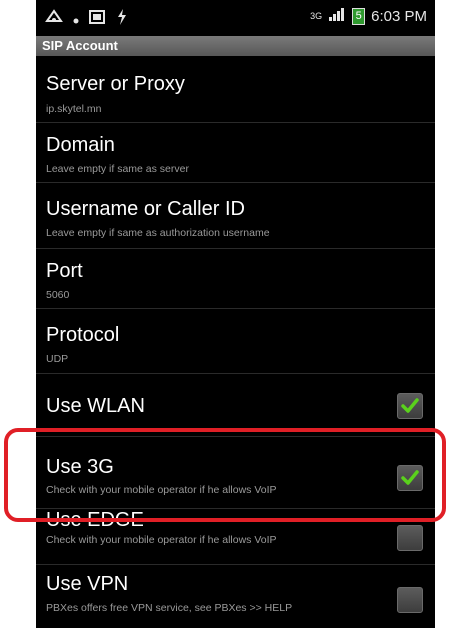  I want to click on setting-title: Username or Caller ID, so click(145, 209).